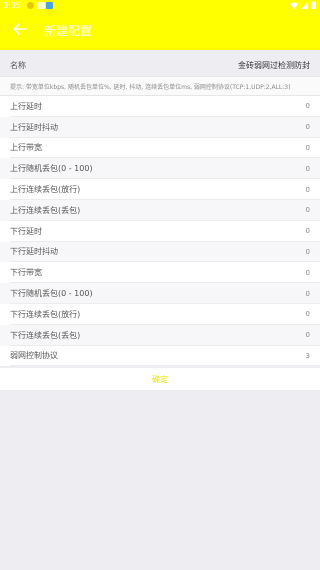  What do you see at coordinates (26, 106) in the screenshot?
I see `setting-label: 上行延时` at bounding box center [26, 106].